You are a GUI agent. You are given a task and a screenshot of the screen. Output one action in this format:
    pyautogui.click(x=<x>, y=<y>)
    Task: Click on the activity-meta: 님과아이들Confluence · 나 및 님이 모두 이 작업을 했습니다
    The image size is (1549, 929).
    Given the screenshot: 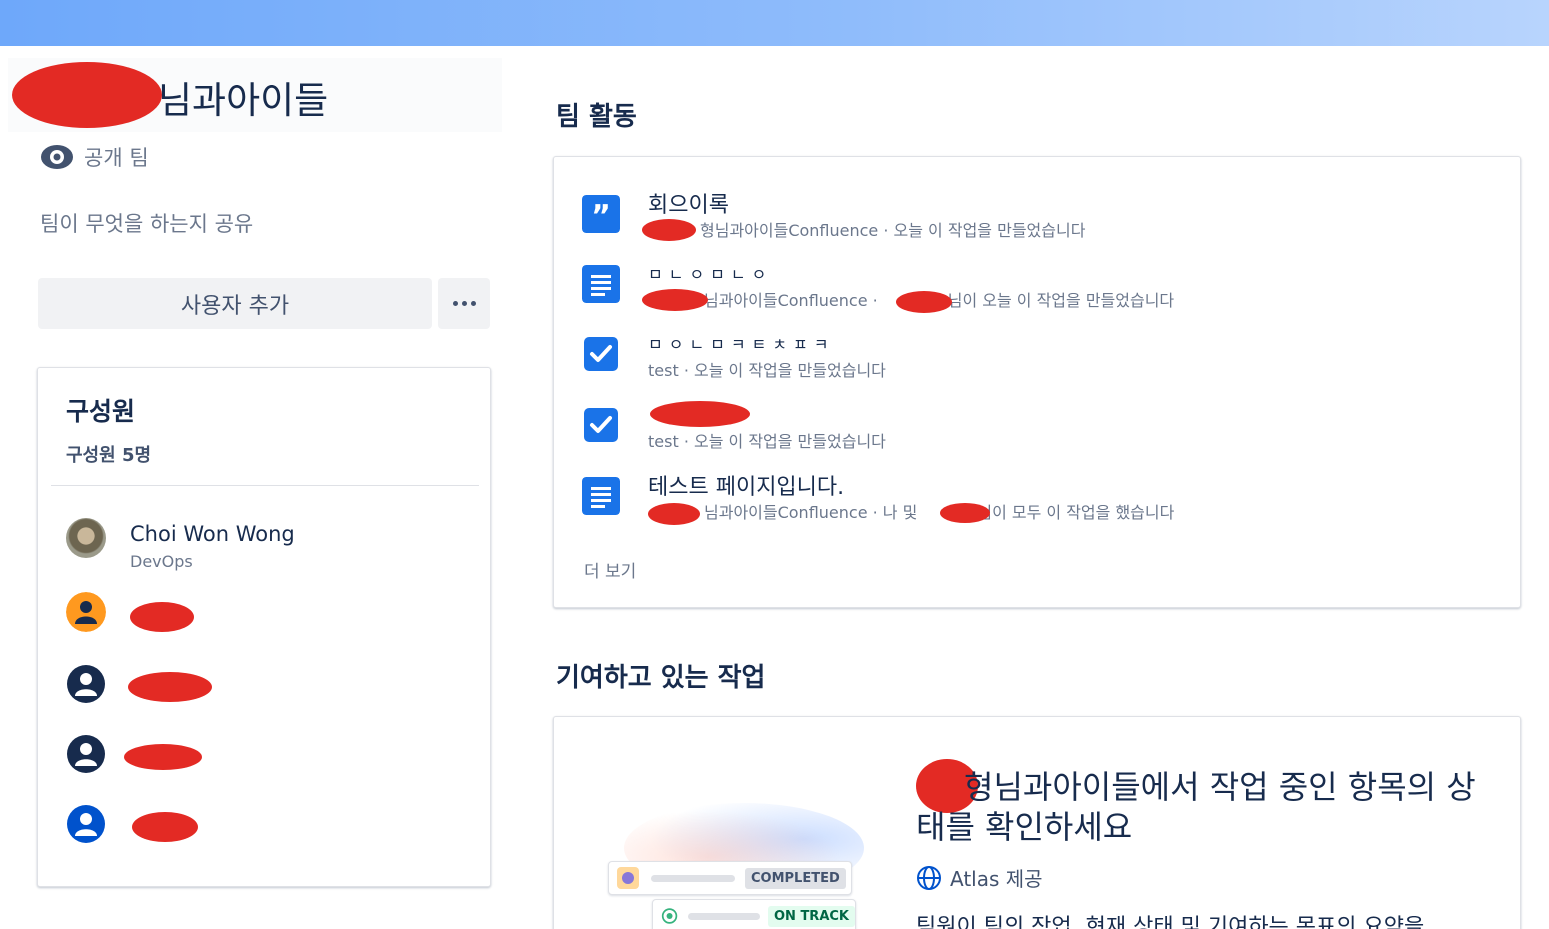 What is the action you would take?
    pyautogui.click(x=911, y=511)
    